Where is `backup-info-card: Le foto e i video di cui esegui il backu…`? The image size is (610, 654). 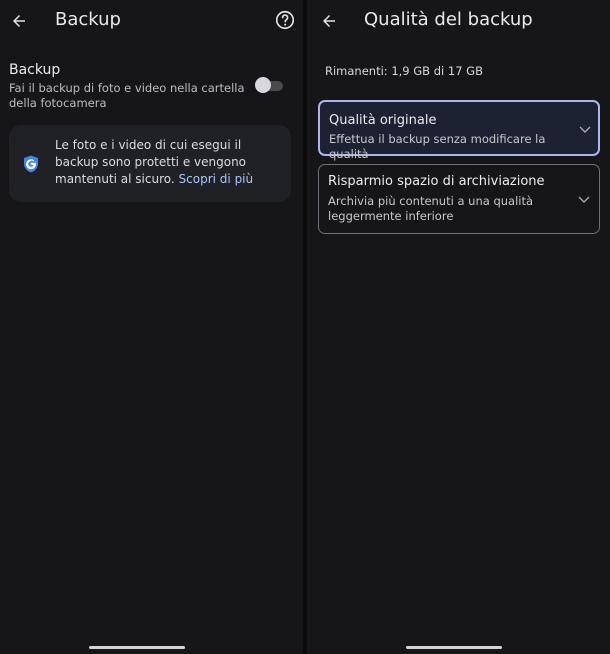 backup-info-card: Le foto e i video di cui esegui il backu… is located at coordinates (150, 163).